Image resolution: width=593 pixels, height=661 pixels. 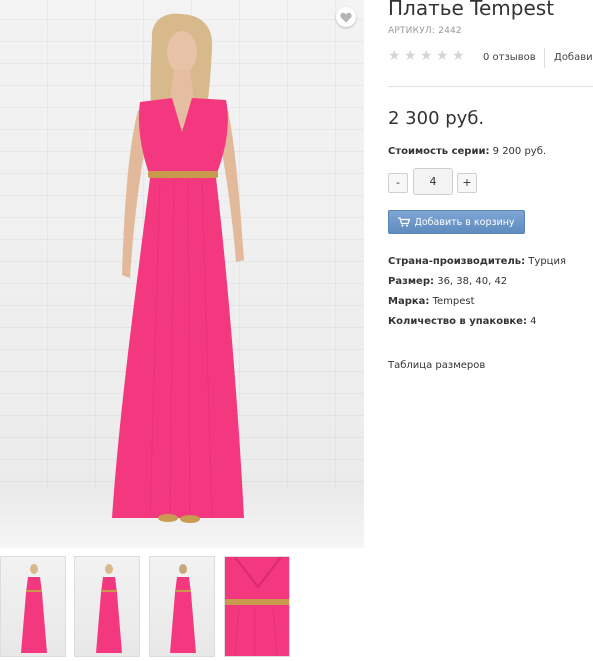 I want to click on thumbnail-3-image, so click(x=183, y=608).